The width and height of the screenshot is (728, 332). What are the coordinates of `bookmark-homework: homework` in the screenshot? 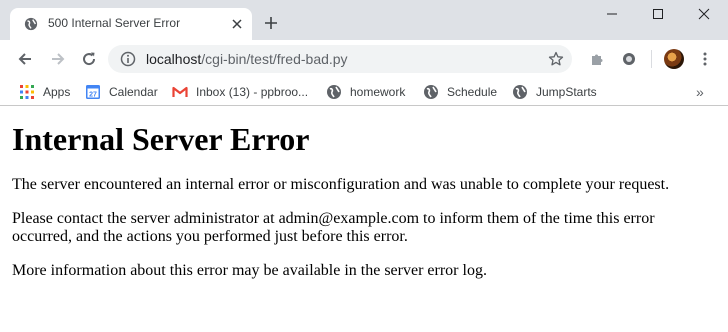 It's located at (365, 92).